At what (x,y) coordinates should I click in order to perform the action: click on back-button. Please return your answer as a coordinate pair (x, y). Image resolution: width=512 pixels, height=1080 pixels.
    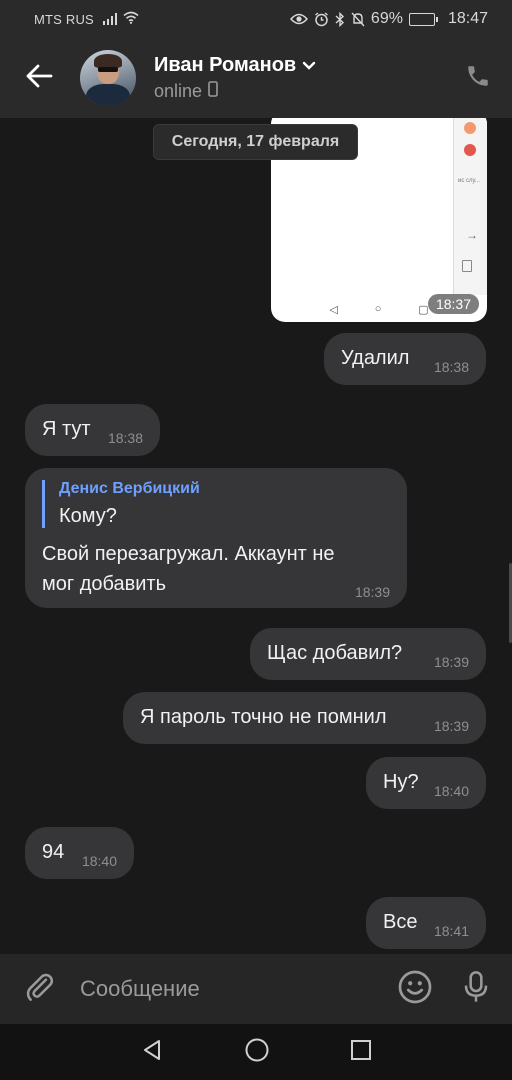
    Looking at the image, I should click on (39, 78).